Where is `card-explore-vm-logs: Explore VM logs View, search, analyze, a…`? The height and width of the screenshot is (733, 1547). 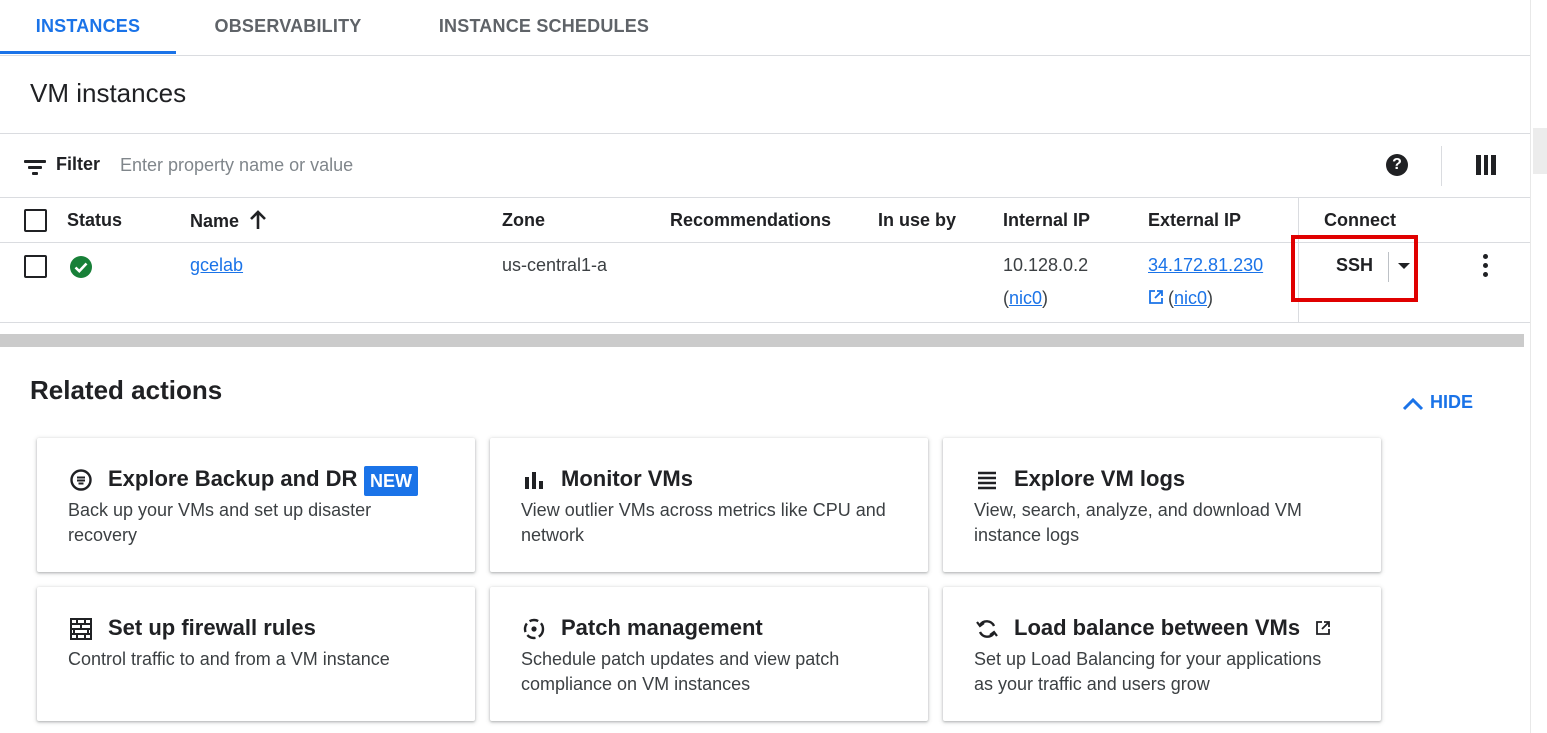
card-explore-vm-logs: Explore VM logs View, search, analyze, a… is located at coordinates (1162, 505).